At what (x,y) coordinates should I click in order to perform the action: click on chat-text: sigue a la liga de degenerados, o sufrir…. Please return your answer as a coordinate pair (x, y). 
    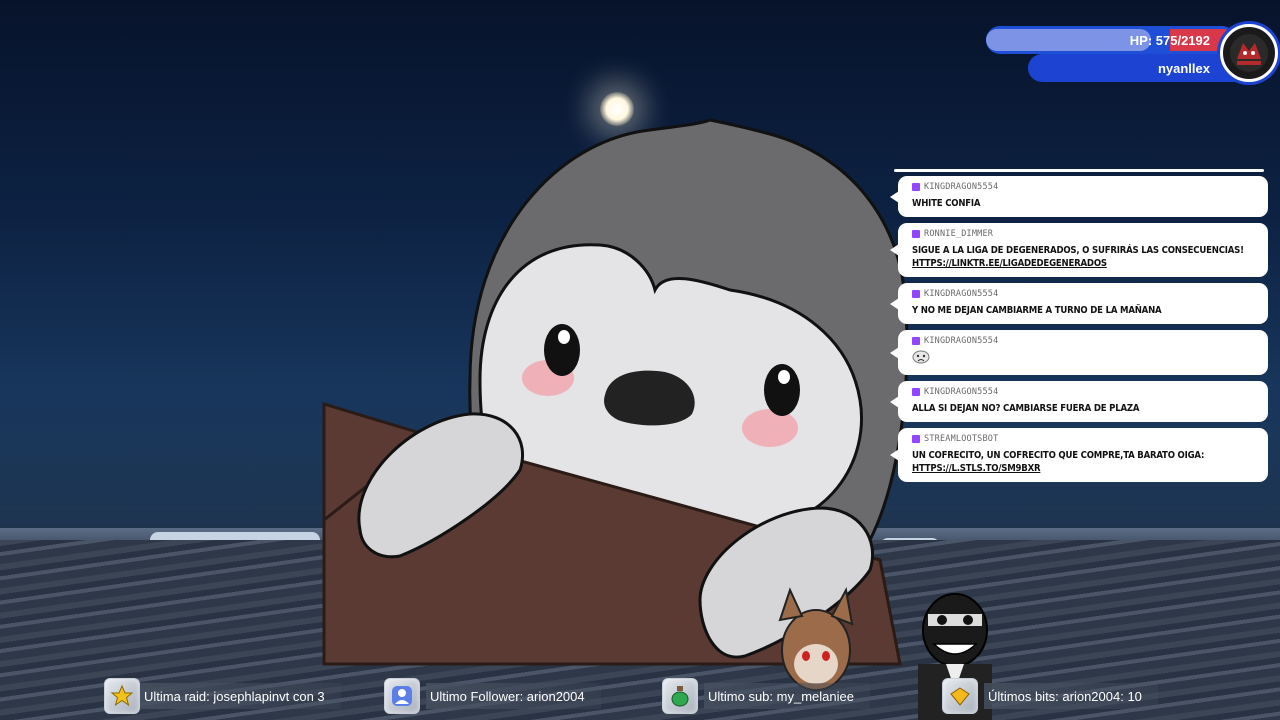
    Looking at the image, I should click on (1078, 250).